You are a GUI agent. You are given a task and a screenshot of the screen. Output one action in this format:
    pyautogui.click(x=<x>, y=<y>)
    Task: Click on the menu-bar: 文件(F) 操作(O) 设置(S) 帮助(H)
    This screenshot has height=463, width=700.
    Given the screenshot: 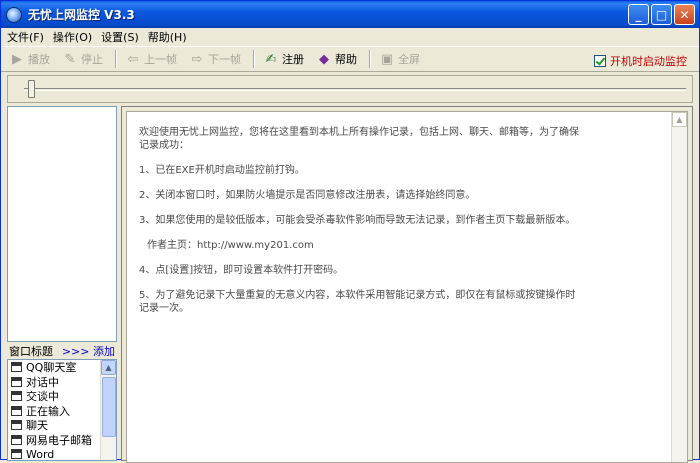 What is the action you would take?
    pyautogui.click(x=350, y=37)
    